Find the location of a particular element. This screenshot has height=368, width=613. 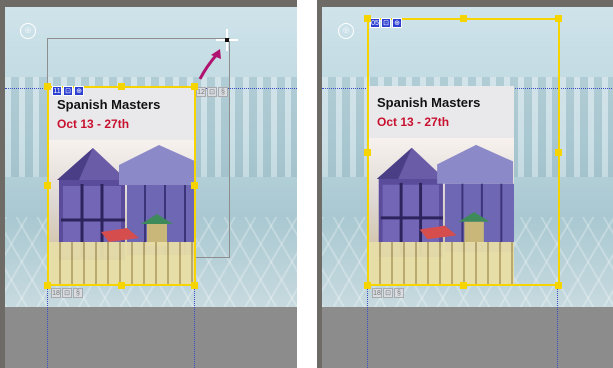

crosshair-cursor-icon is located at coordinates (227, 40).